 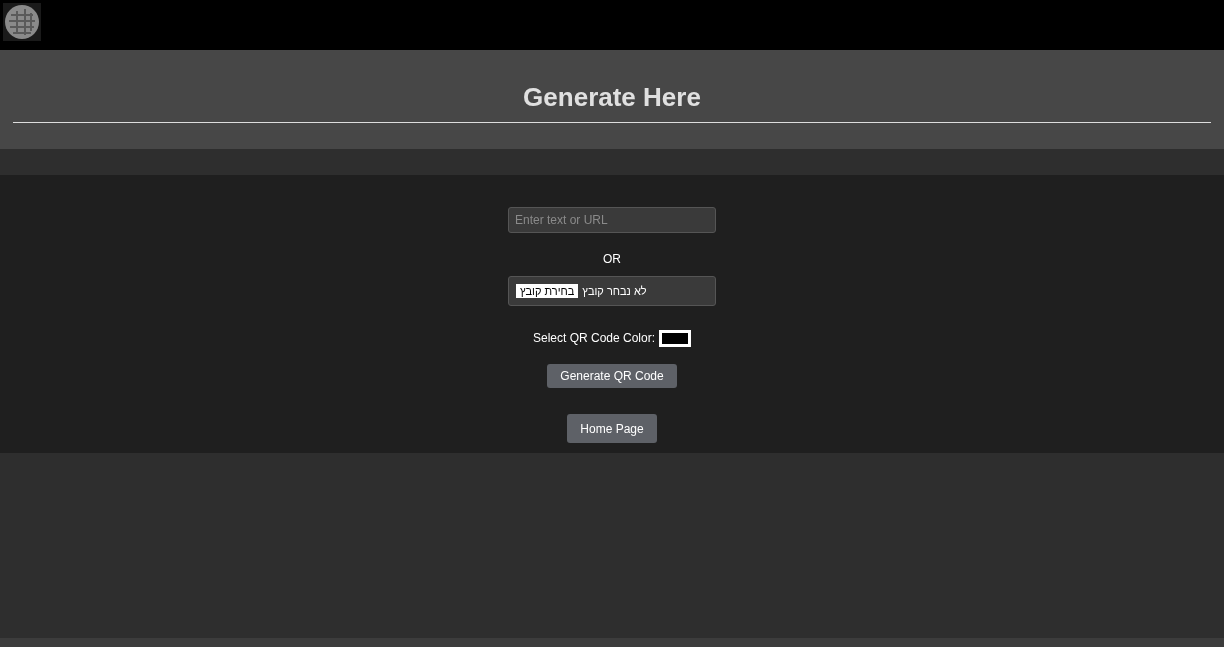 I want to click on separator-text: OR, so click(x=612, y=259).